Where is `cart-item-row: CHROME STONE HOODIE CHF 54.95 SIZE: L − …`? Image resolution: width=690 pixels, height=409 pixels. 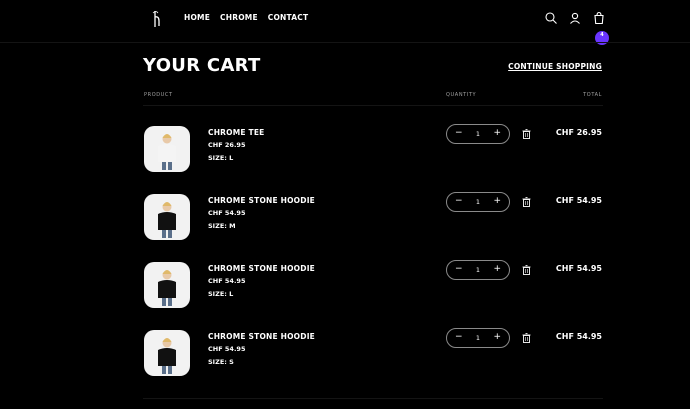
cart-item-row: CHROME STONE HOODIE CHF 54.95 SIZE: L − … is located at coordinates (345, 288).